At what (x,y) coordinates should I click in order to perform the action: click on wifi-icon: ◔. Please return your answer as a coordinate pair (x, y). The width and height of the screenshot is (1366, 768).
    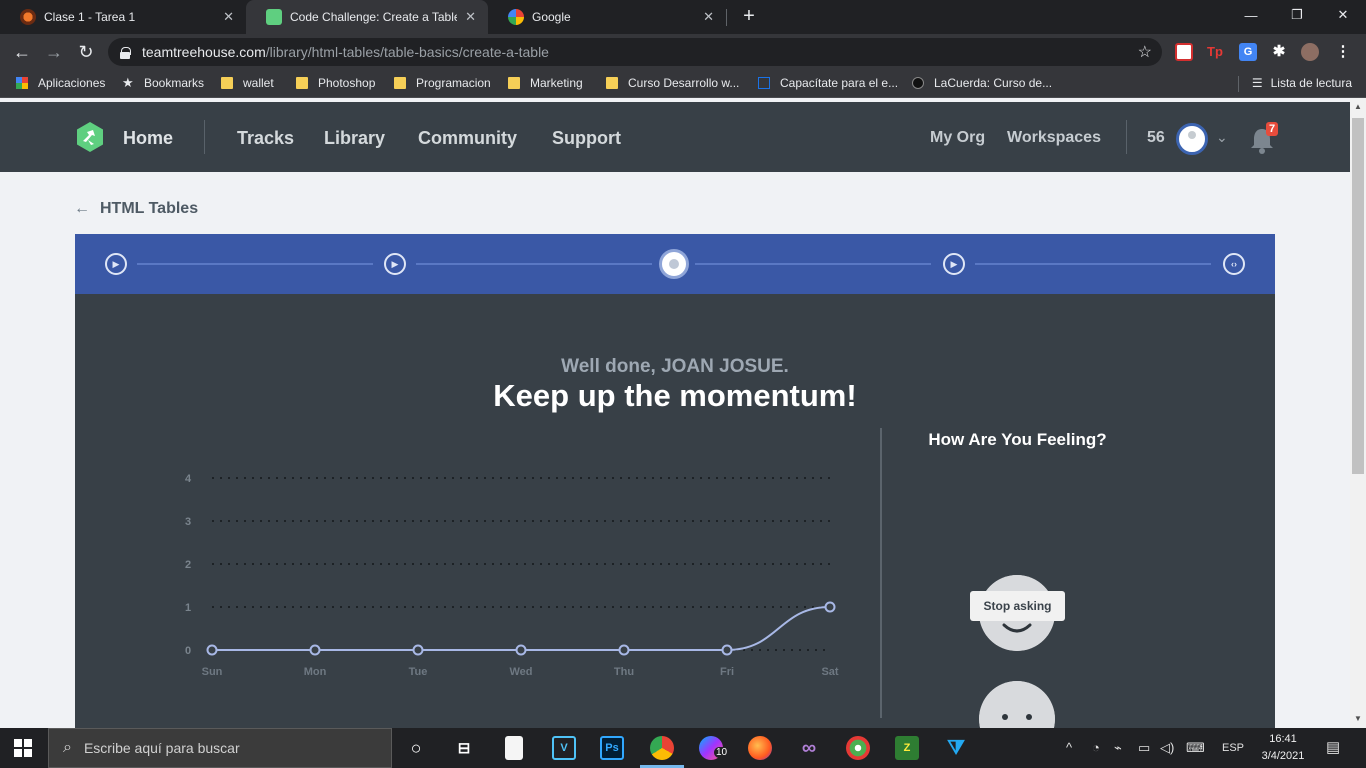
    Looking at the image, I should click on (1096, 747).